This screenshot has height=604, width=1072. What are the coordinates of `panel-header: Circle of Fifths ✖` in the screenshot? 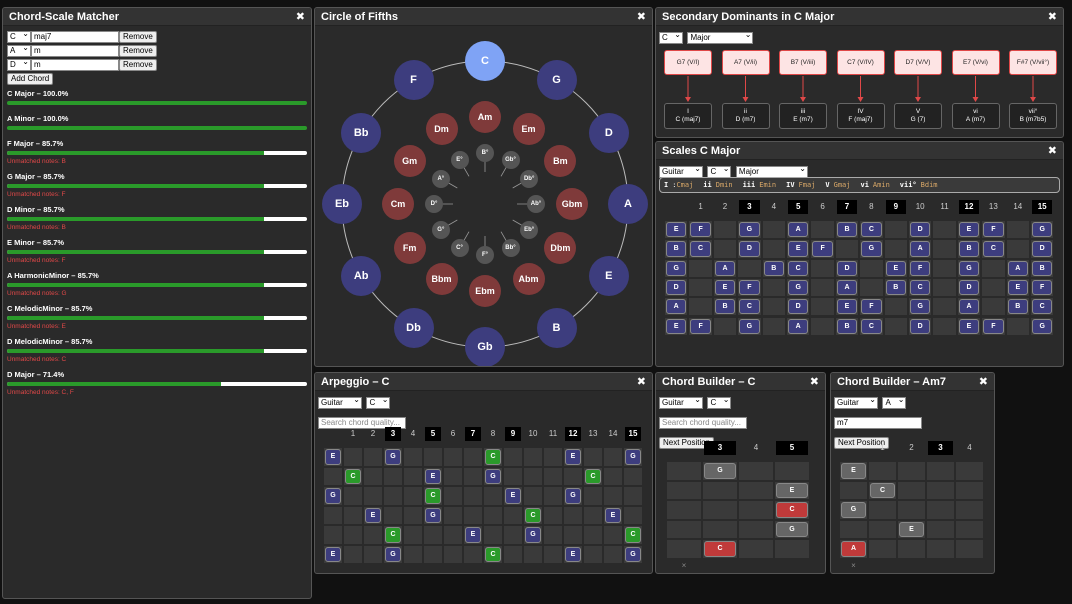 It's located at (483, 17).